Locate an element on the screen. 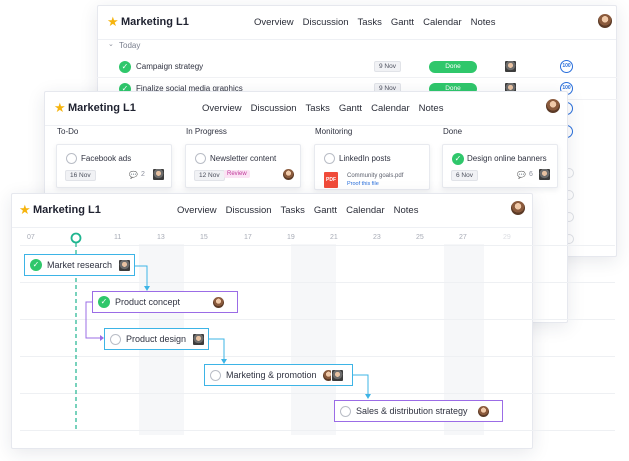 This screenshot has width=629, height=461. gantt-task-market-research: ✓ Market research is located at coordinates (79, 265).